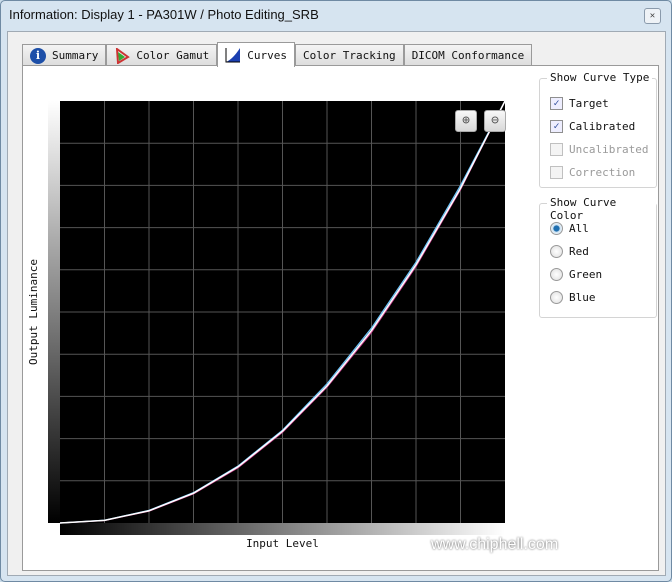  What do you see at coordinates (495, 544) in the screenshot?
I see `watermark: www.chiphell.com` at bounding box center [495, 544].